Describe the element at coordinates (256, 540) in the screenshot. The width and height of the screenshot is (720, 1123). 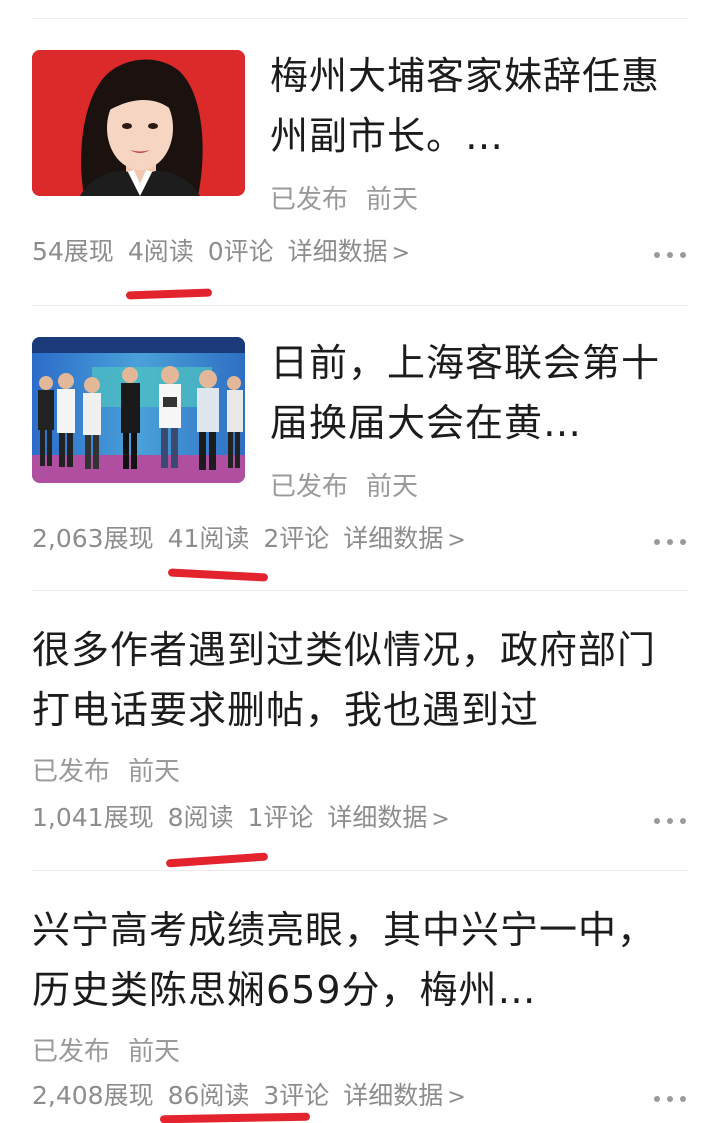
I see `stats-row: 2,063展现 41阅读 2评论 详细数据 >` at that location.